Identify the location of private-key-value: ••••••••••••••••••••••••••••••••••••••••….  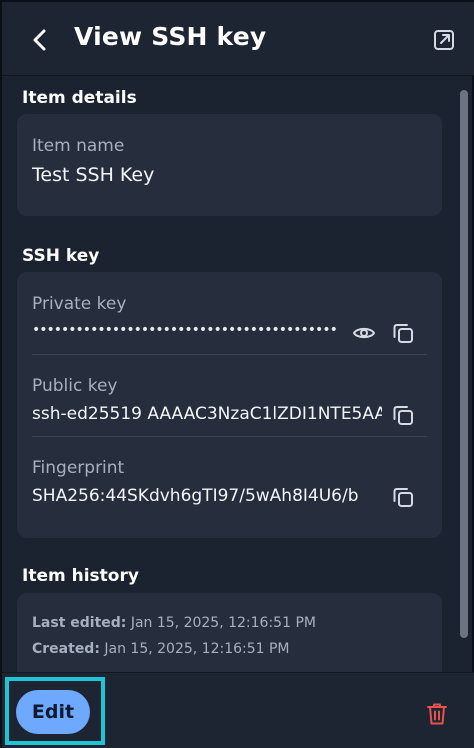
(191, 330).